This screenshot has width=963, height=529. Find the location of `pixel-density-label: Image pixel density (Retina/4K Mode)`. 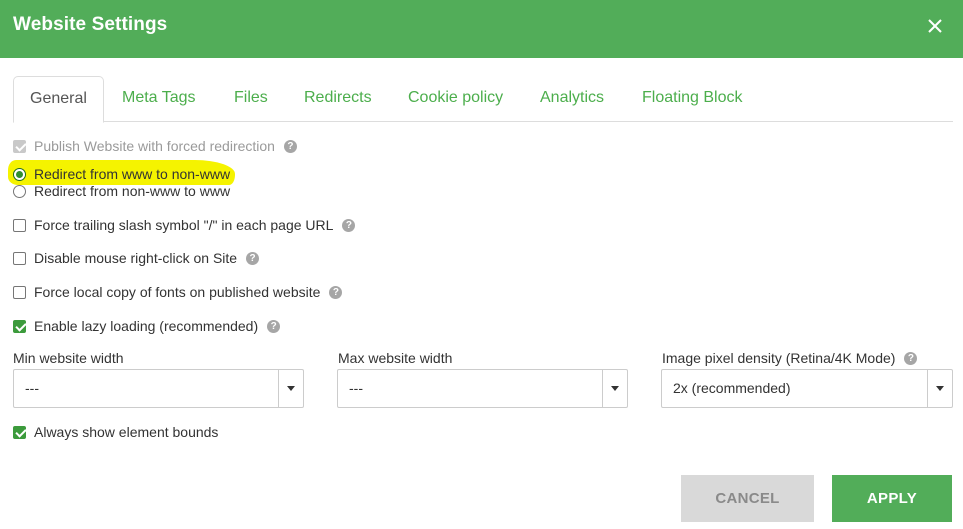

pixel-density-label: Image pixel density (Retina/4K Mode) is located at coordinates (779, 358).